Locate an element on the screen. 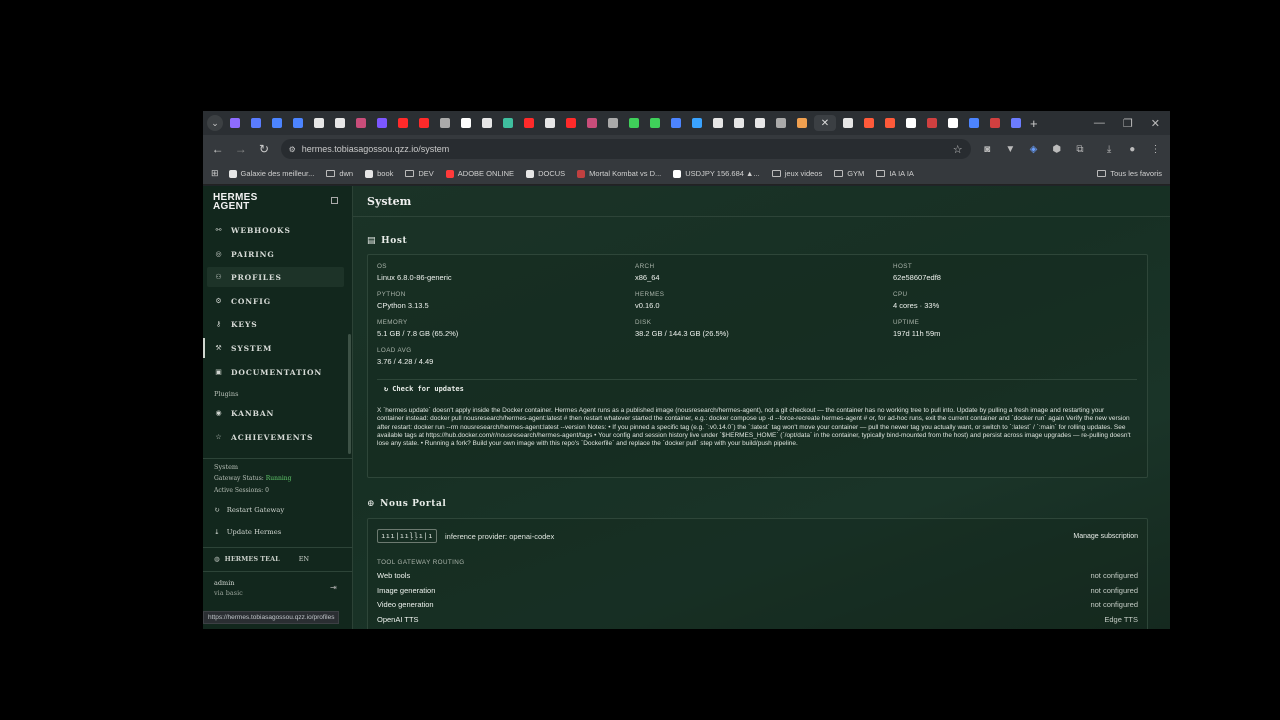 This screenshot has width=1280, height=720. avatar: ● is located at coordinates (1132, 149).